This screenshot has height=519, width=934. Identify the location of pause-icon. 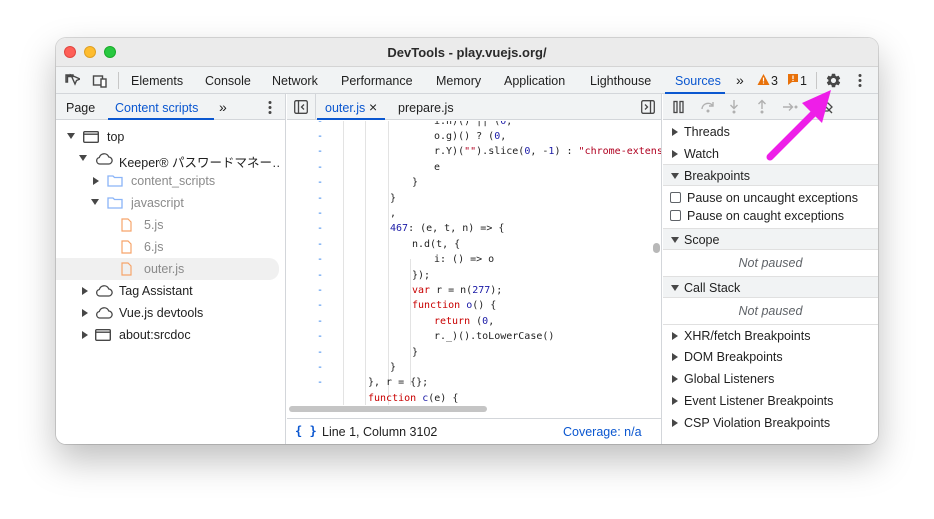
(679, 108).